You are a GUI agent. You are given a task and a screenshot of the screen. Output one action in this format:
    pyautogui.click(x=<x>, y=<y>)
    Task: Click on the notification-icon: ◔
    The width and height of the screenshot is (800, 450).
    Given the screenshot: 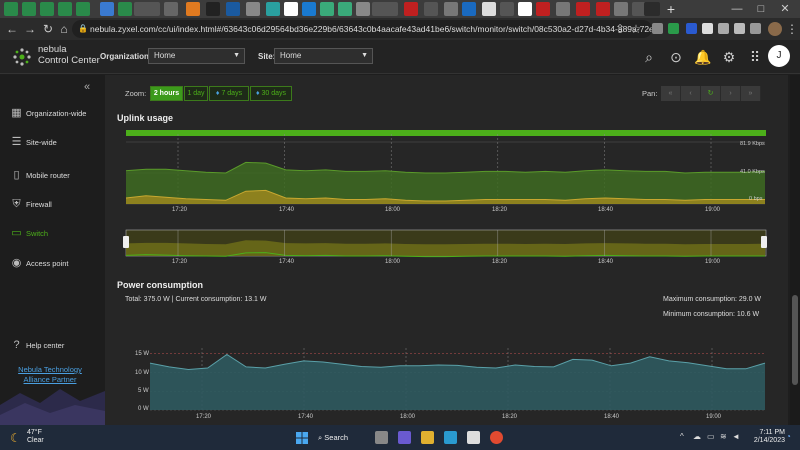 What is the action you would take?
    pyautogui.click(x=788, y=436)
    